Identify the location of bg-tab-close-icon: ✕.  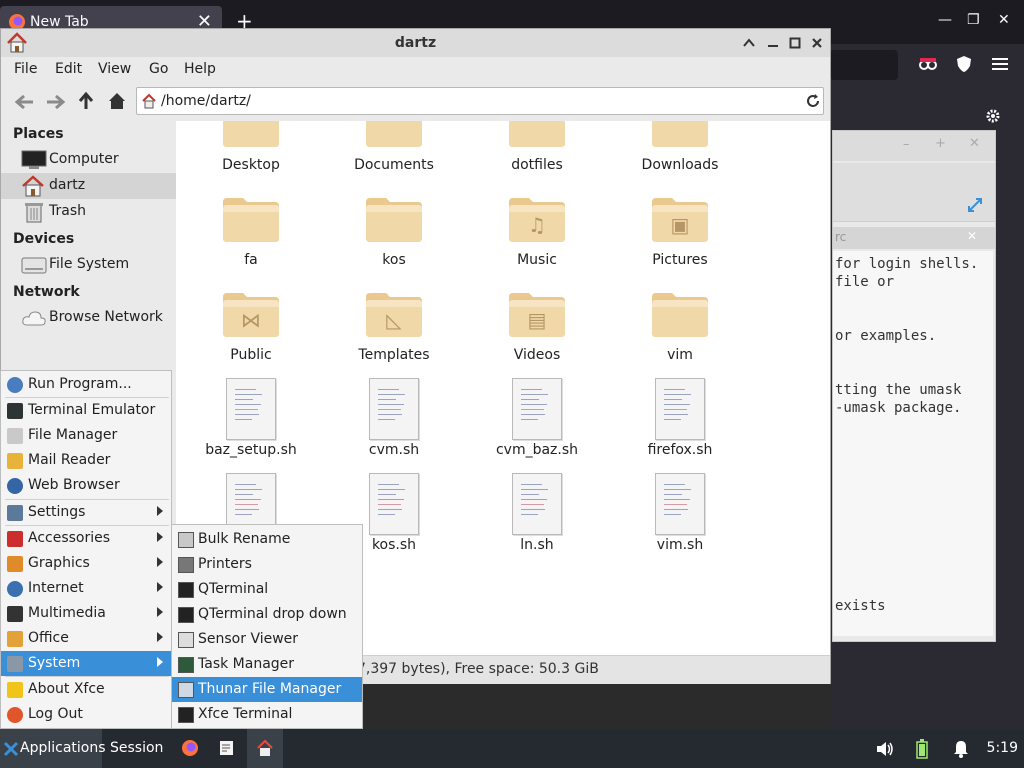
(972, 236).